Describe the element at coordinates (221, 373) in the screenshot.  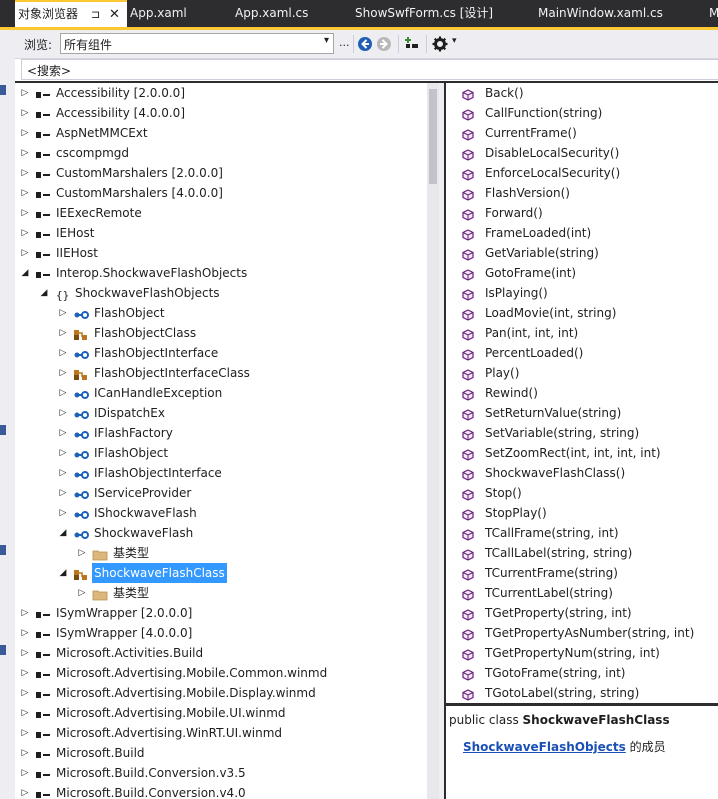
I see `tree-item: ▷ FlashObjectInterfaceClass` at that location.